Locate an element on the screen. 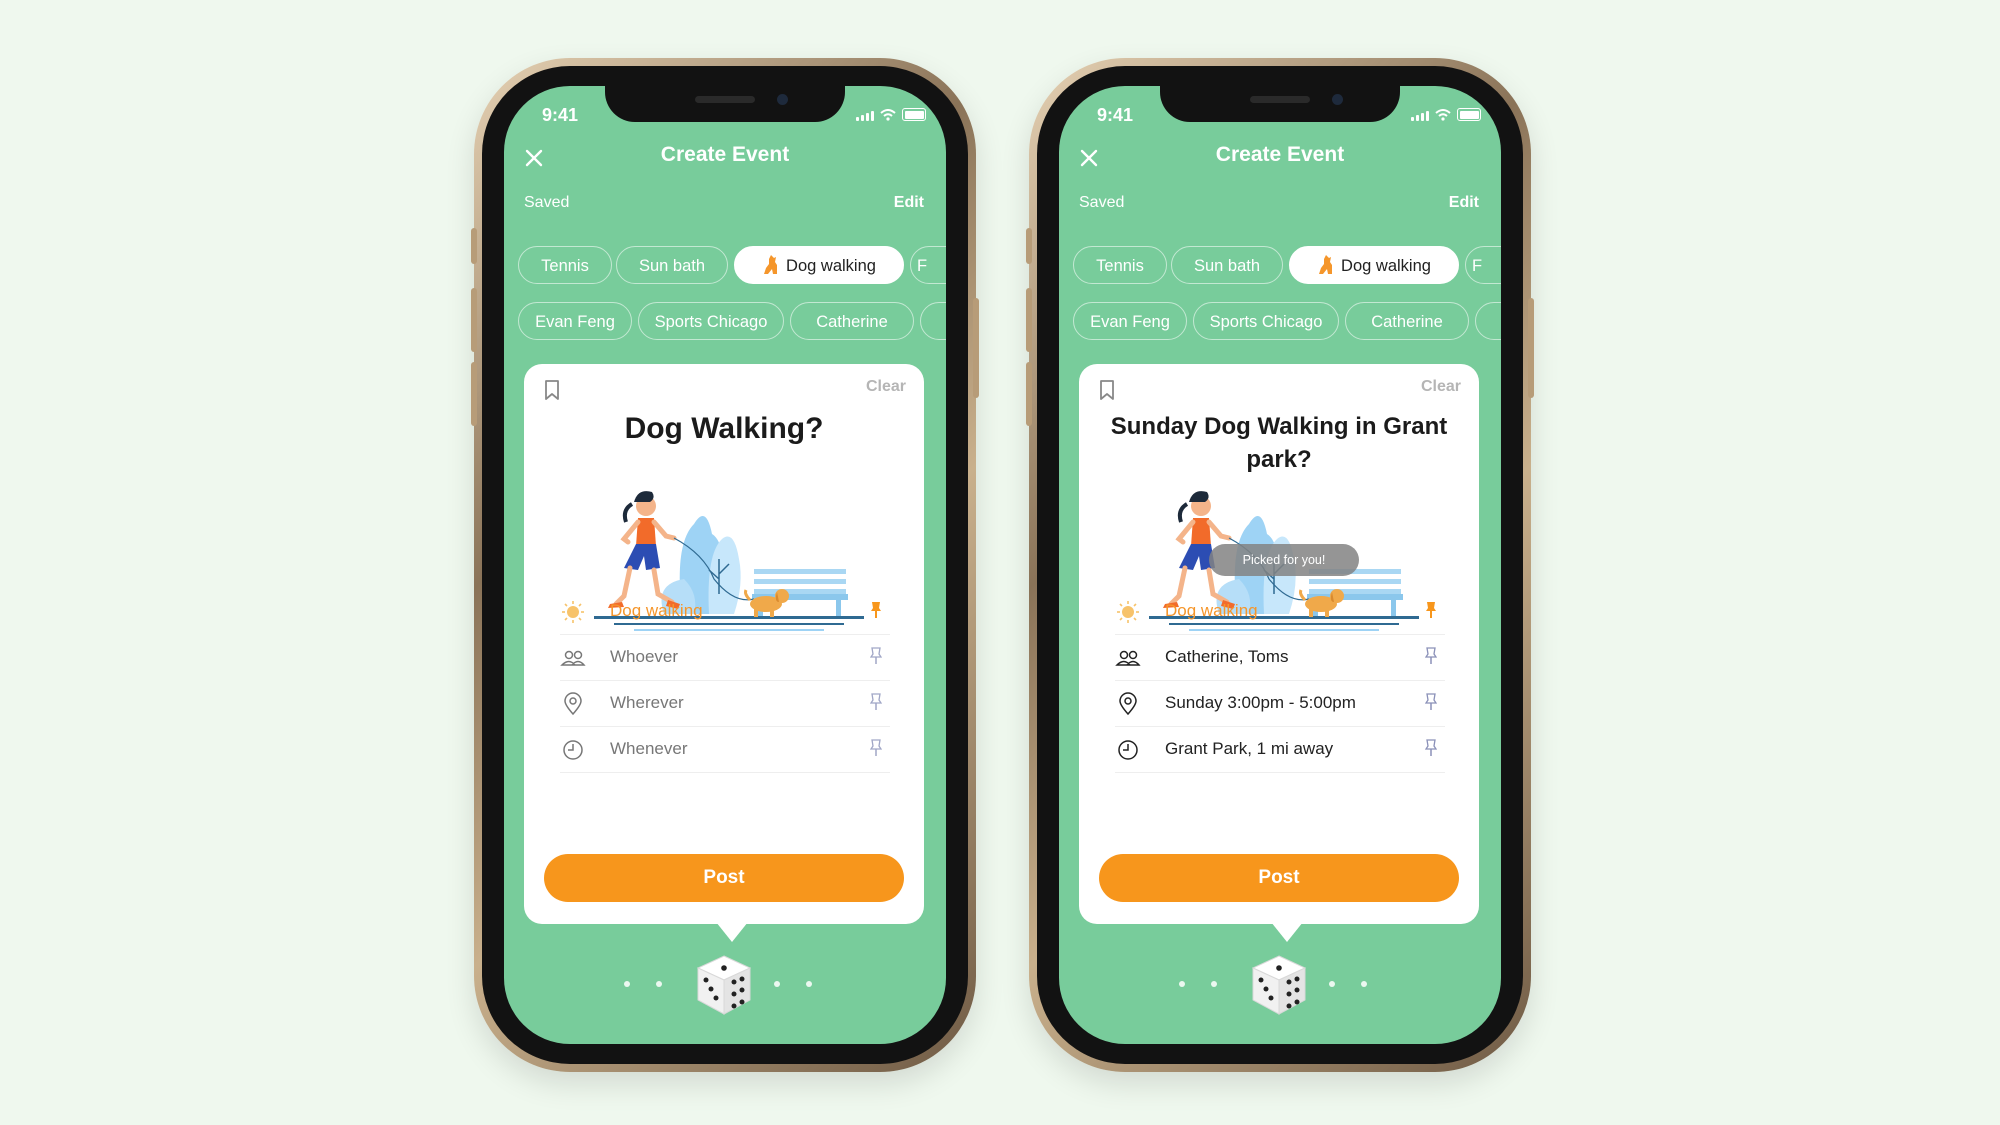  chip-label: Evan Feng is located at coordinates (1130, 322).